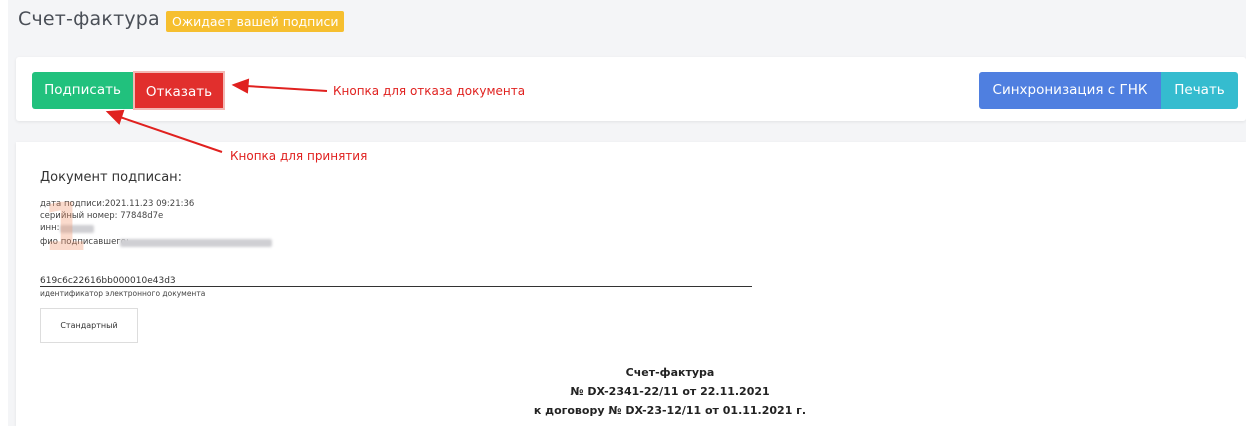  I want to click on accept-arrow-line, so click(171, 134).